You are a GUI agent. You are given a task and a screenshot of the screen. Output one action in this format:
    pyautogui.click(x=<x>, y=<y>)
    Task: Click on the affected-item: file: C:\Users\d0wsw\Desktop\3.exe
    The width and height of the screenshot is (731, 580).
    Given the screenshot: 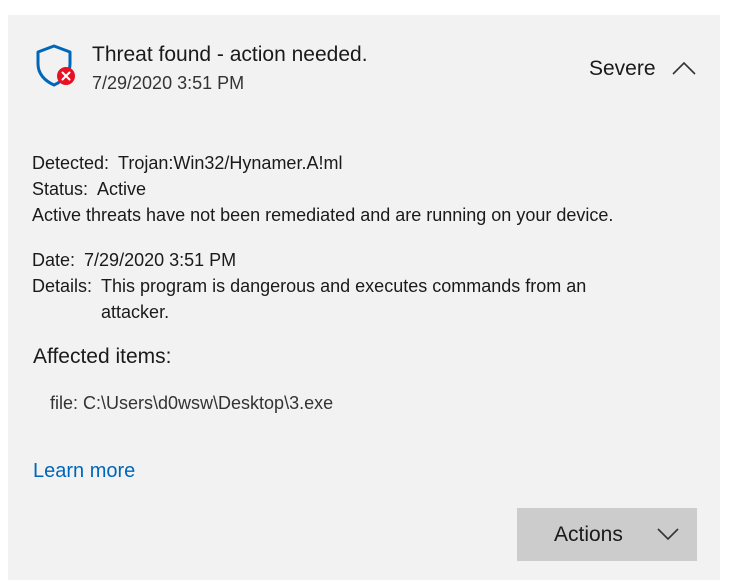 What is the action you would take?
    pyautogui.click(x=192, y=403)
    